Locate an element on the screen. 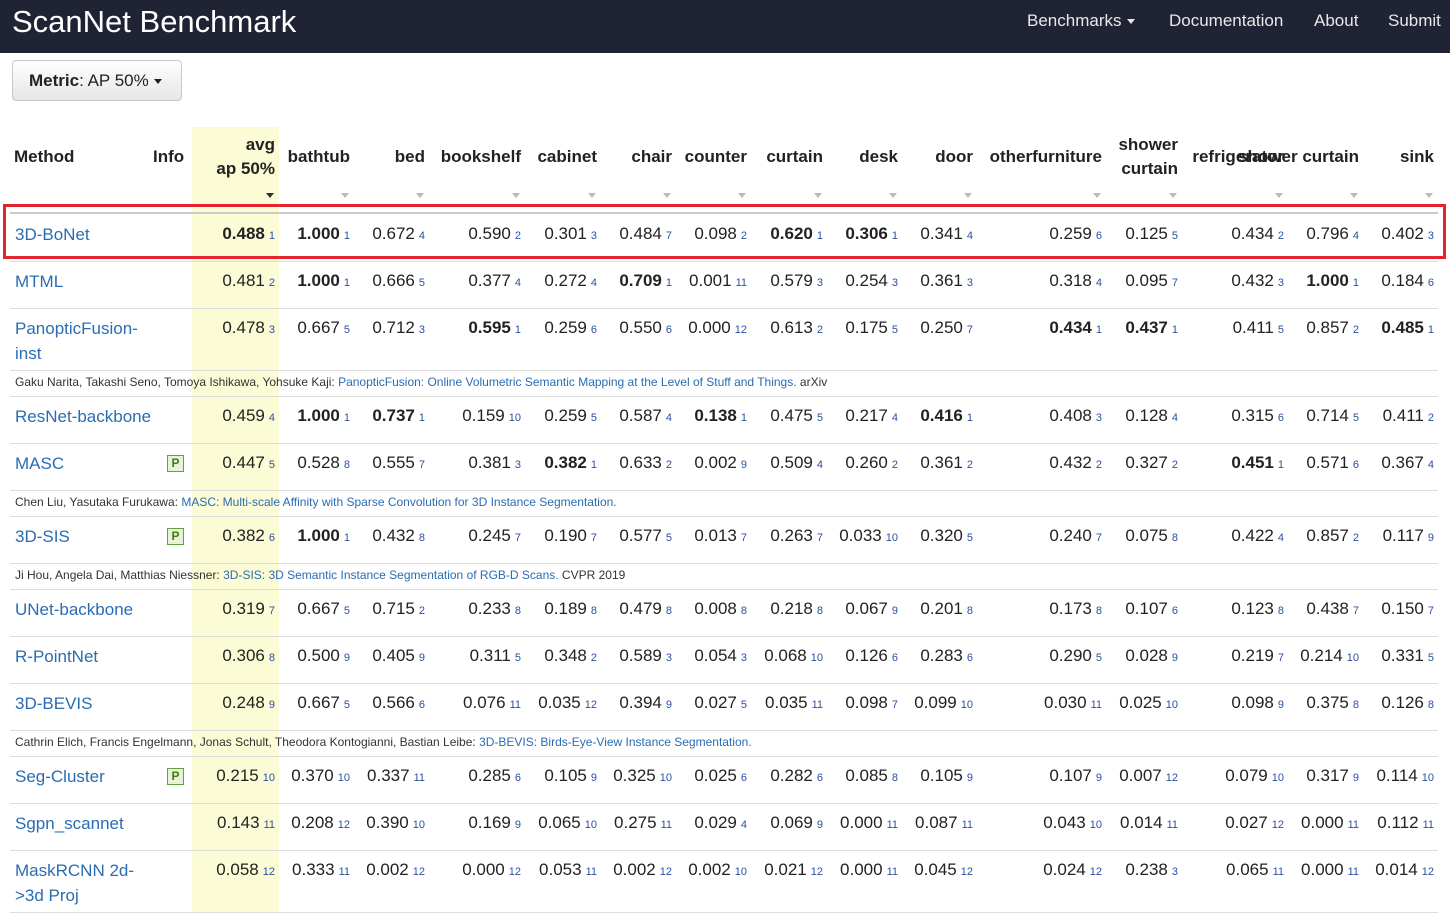 The height and width of the screenshot is (922, 1450). score-value: 0.327 is located at coordinates (1146, 462).